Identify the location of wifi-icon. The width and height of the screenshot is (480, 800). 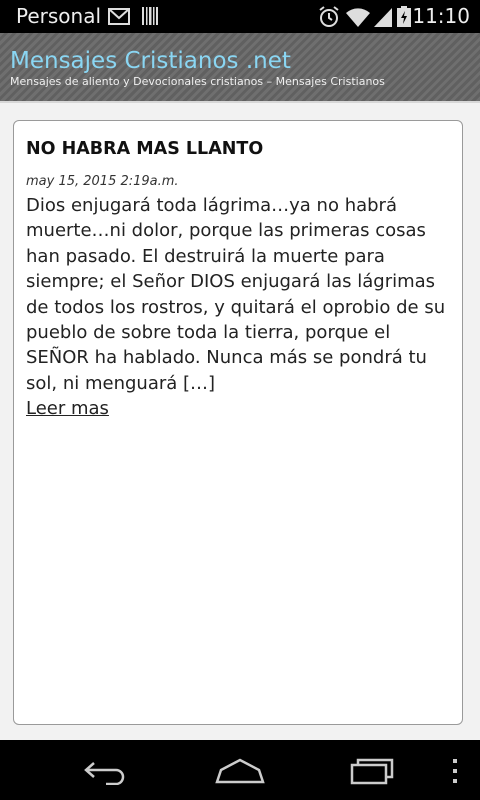
(358, 19).